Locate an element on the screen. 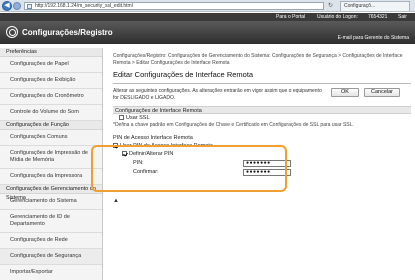 The height and width of the screenshot is (280, 415). app-title: Configurações/Registro is located at coordinates (67, 32).